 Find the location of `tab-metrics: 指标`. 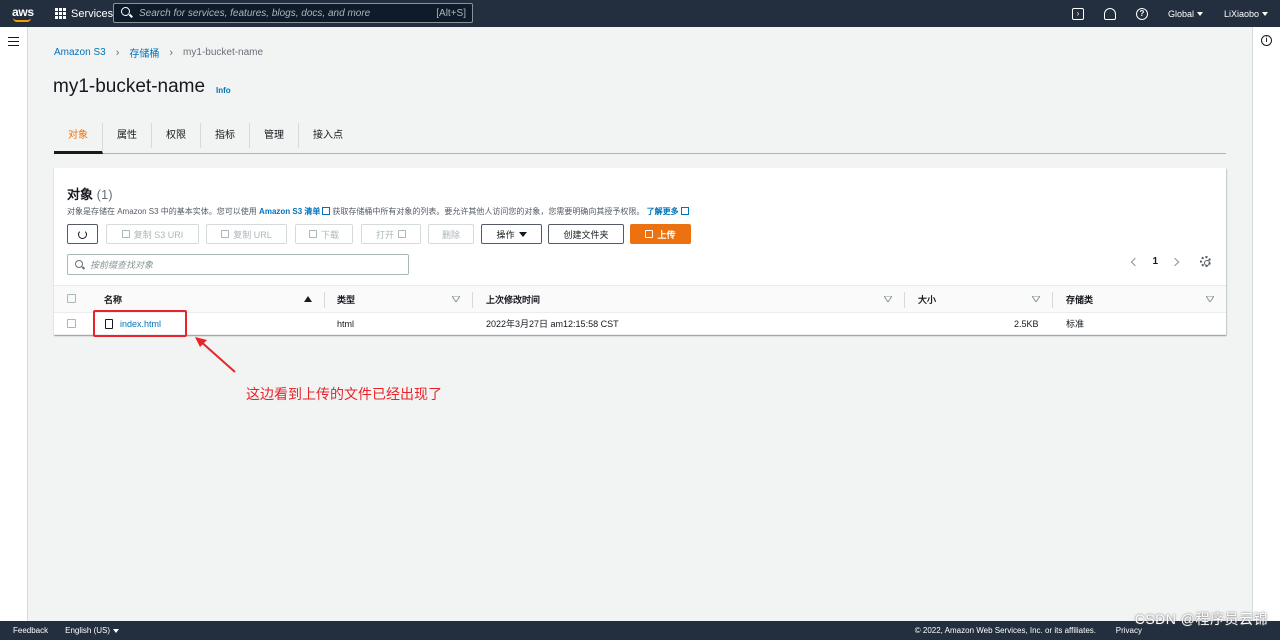

tab-metrics: 指标 is located at coordinates (225, 135).